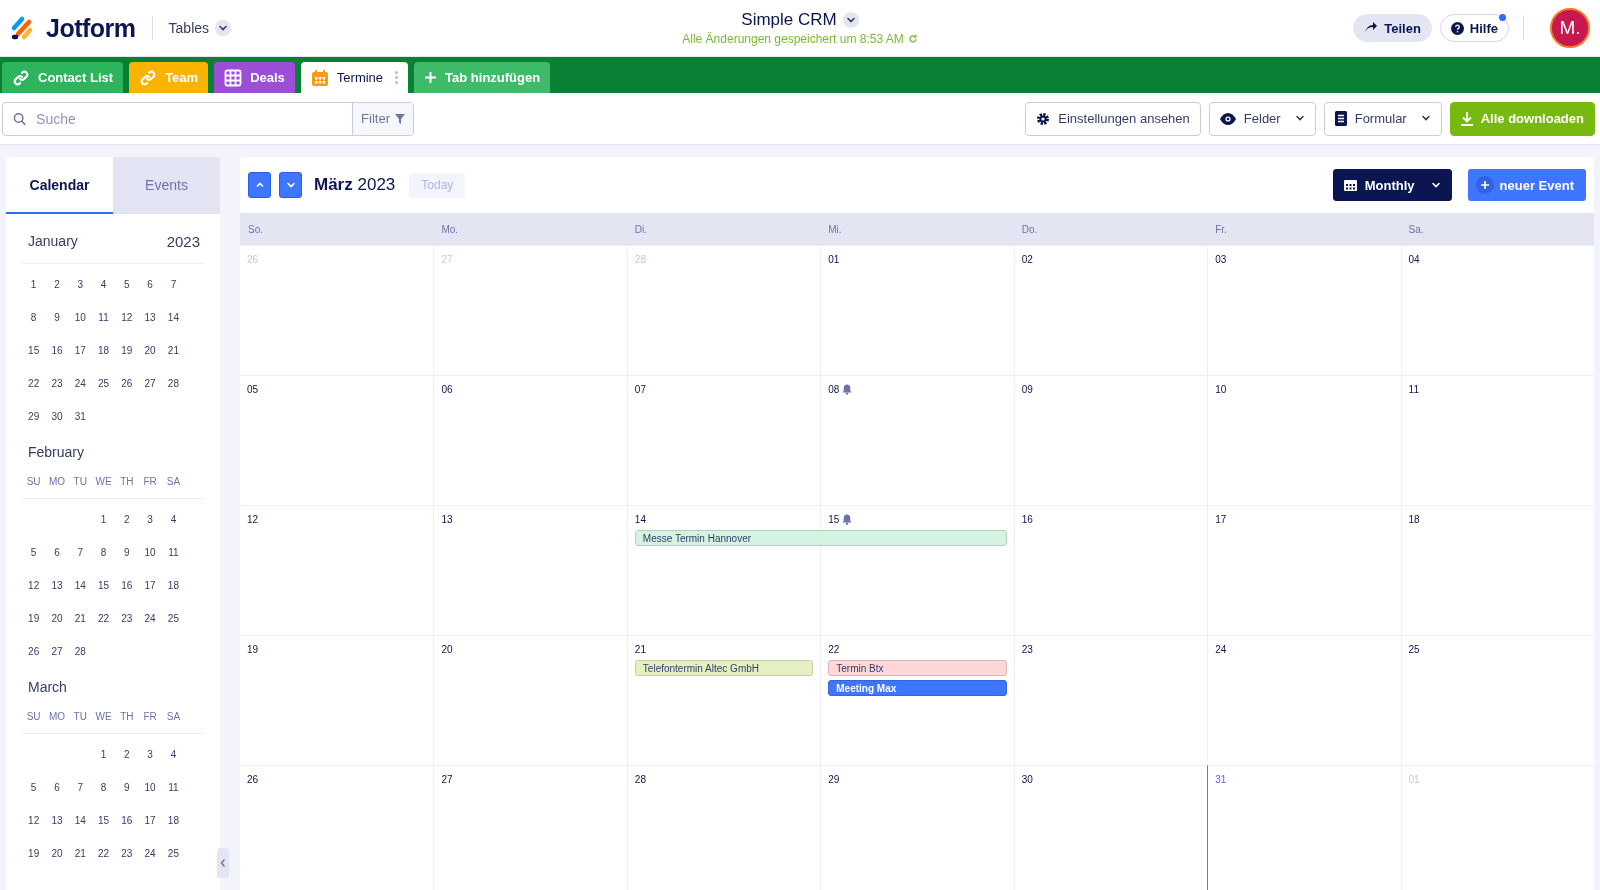  I want to click on settings-button: Einstellungen ansehen, so click(1113, 118).